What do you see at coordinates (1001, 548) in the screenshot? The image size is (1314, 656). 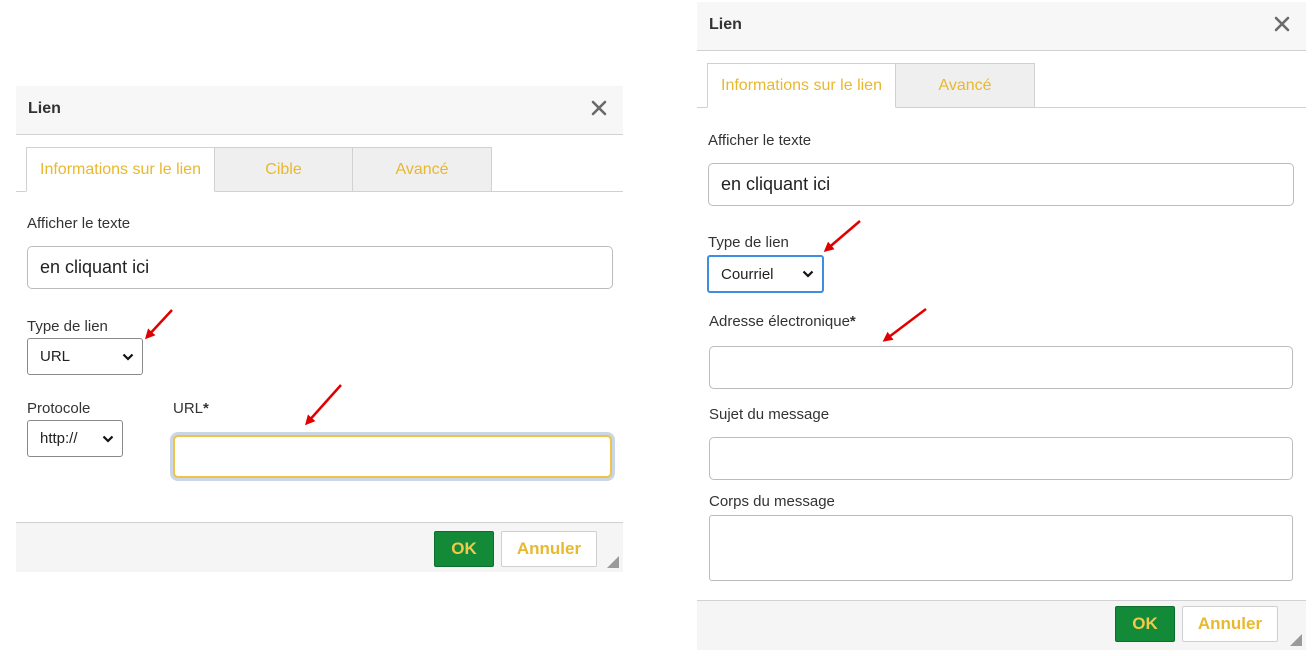 I see `body-textarea` at bounding box center [1001, 548].